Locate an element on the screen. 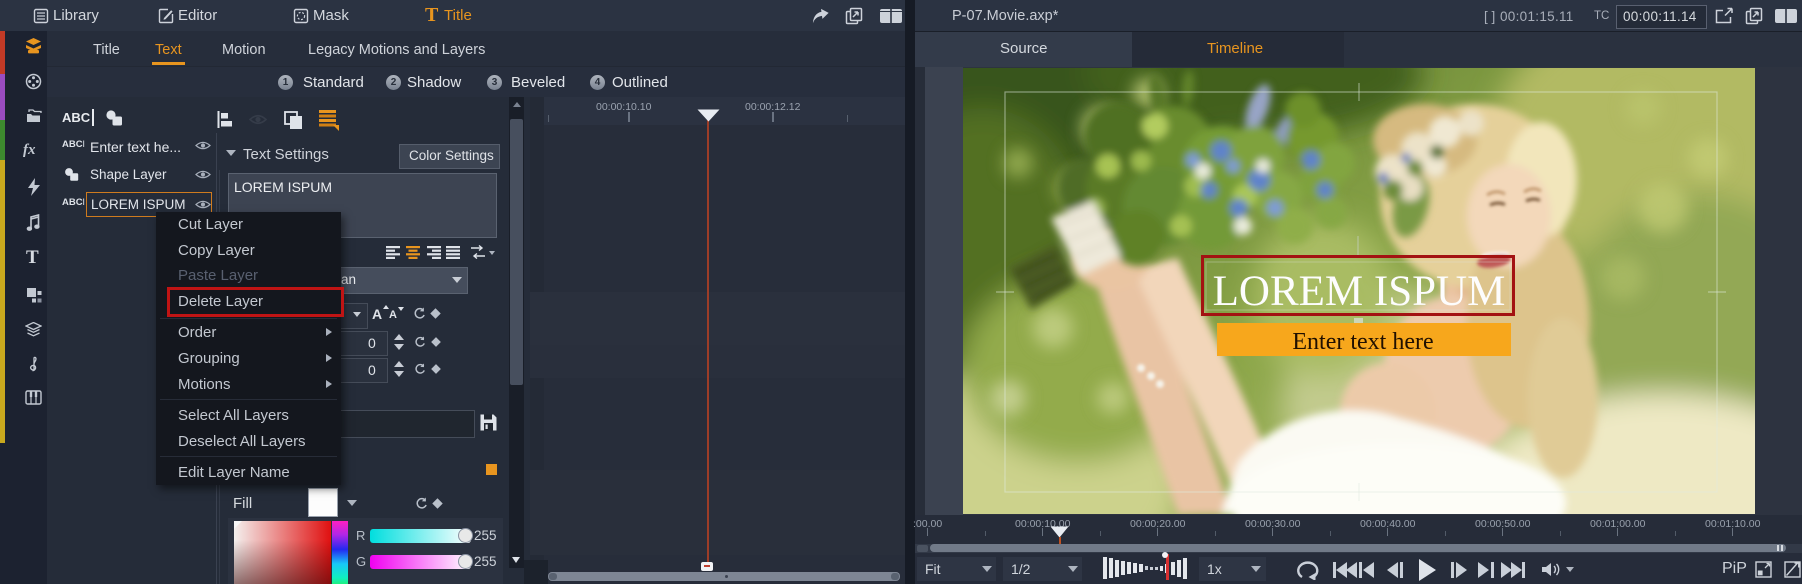 This screenshot has height=584, width=1802. svg-text: LOREM ISPUM is located at coordinates (1359, 291).